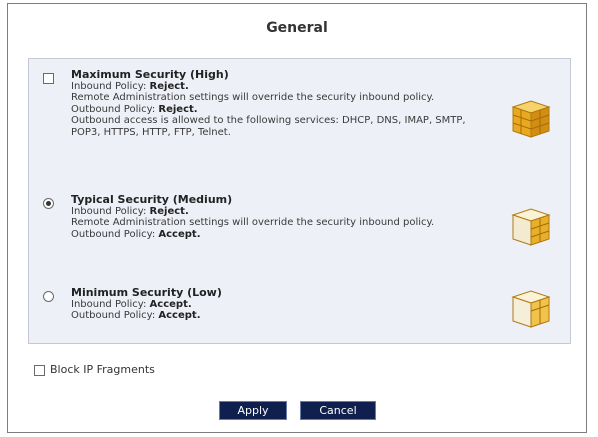 The width and height of the screenshot is (598, 437). Describe the element at coordinates (297, 28) in the screenshot. I see `dialog-title: General` at that location.